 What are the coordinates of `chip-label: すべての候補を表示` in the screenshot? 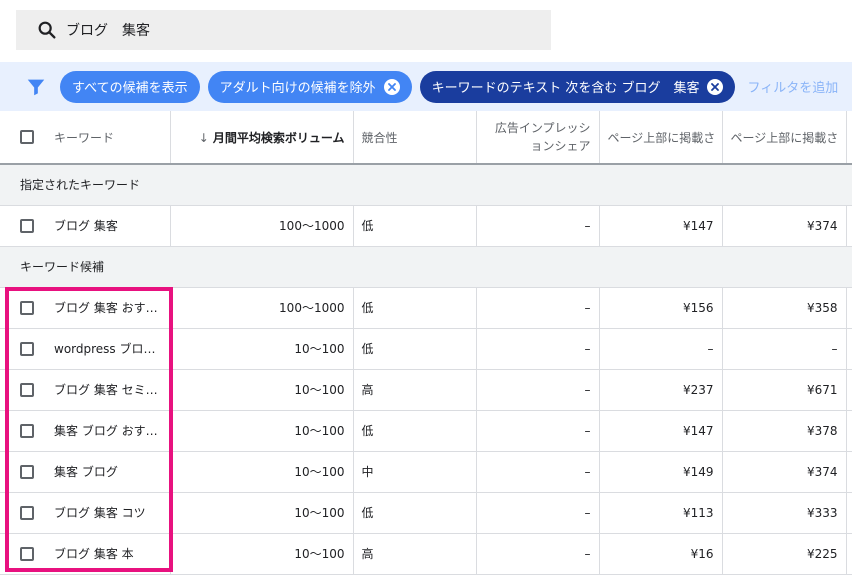 It's located at (130, 88).